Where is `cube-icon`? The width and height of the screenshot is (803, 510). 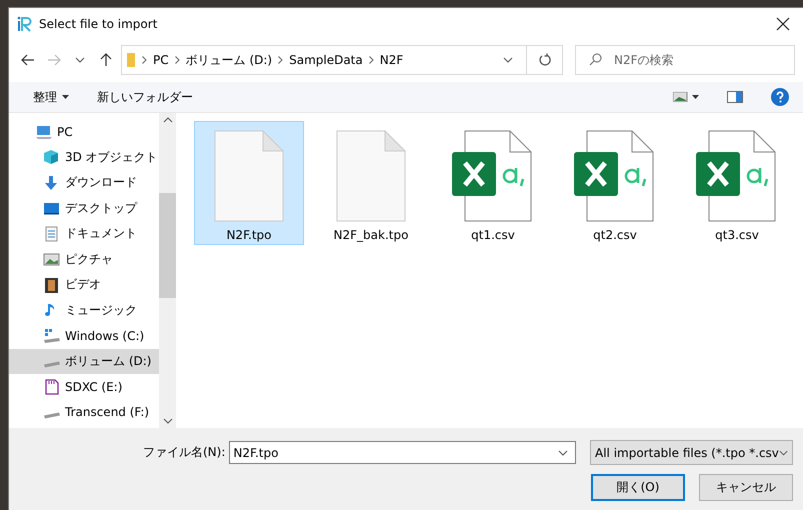 cube-icon is located at coordinates (51, 157).